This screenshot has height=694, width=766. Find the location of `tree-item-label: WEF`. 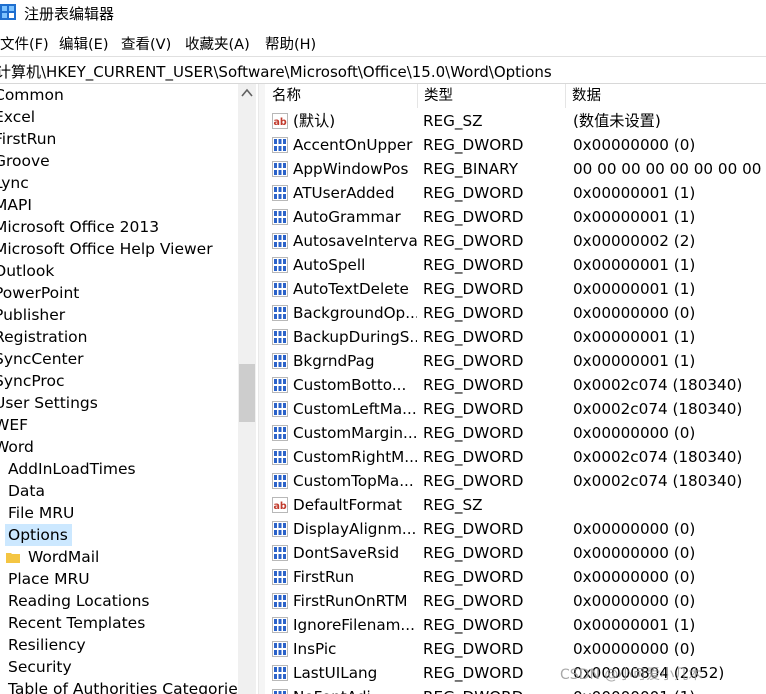

tree-item-label: WEF is located at coordinates (14, 425).